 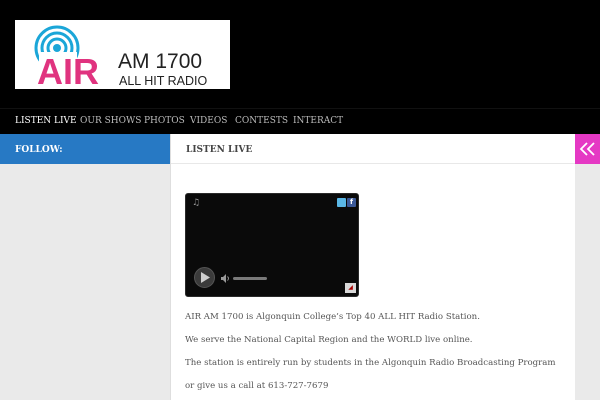 I want to click on svg-text: ALL HIT RADIO, so click(x=163, y=81).